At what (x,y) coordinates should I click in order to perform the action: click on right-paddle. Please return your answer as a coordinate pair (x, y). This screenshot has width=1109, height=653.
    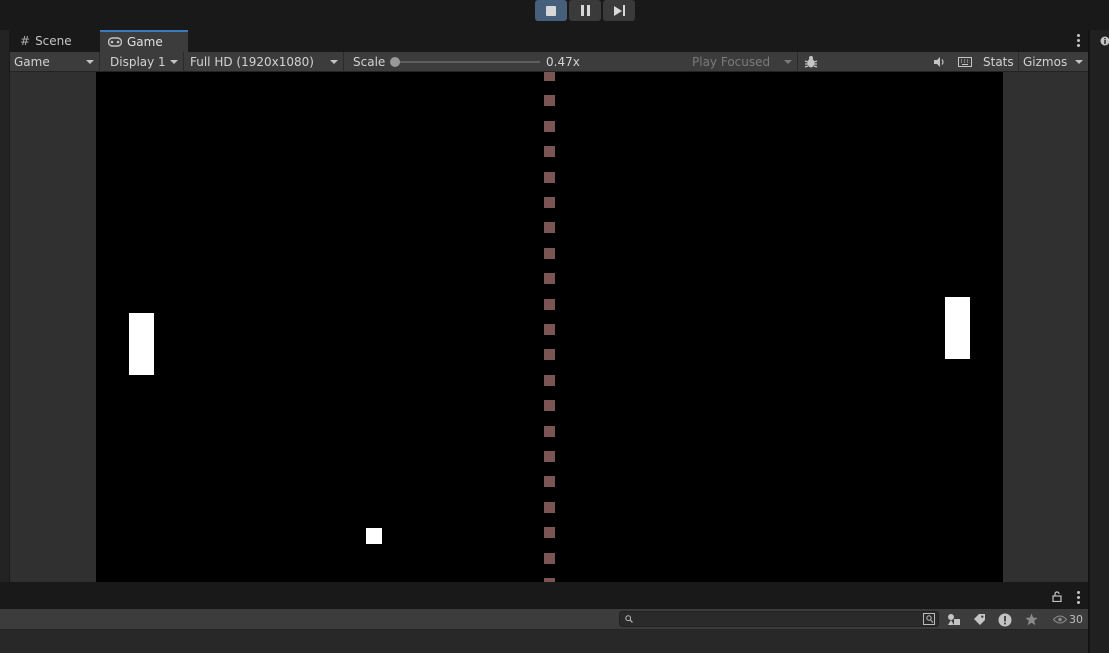
    Looking at the image, I should click on (957, 328).